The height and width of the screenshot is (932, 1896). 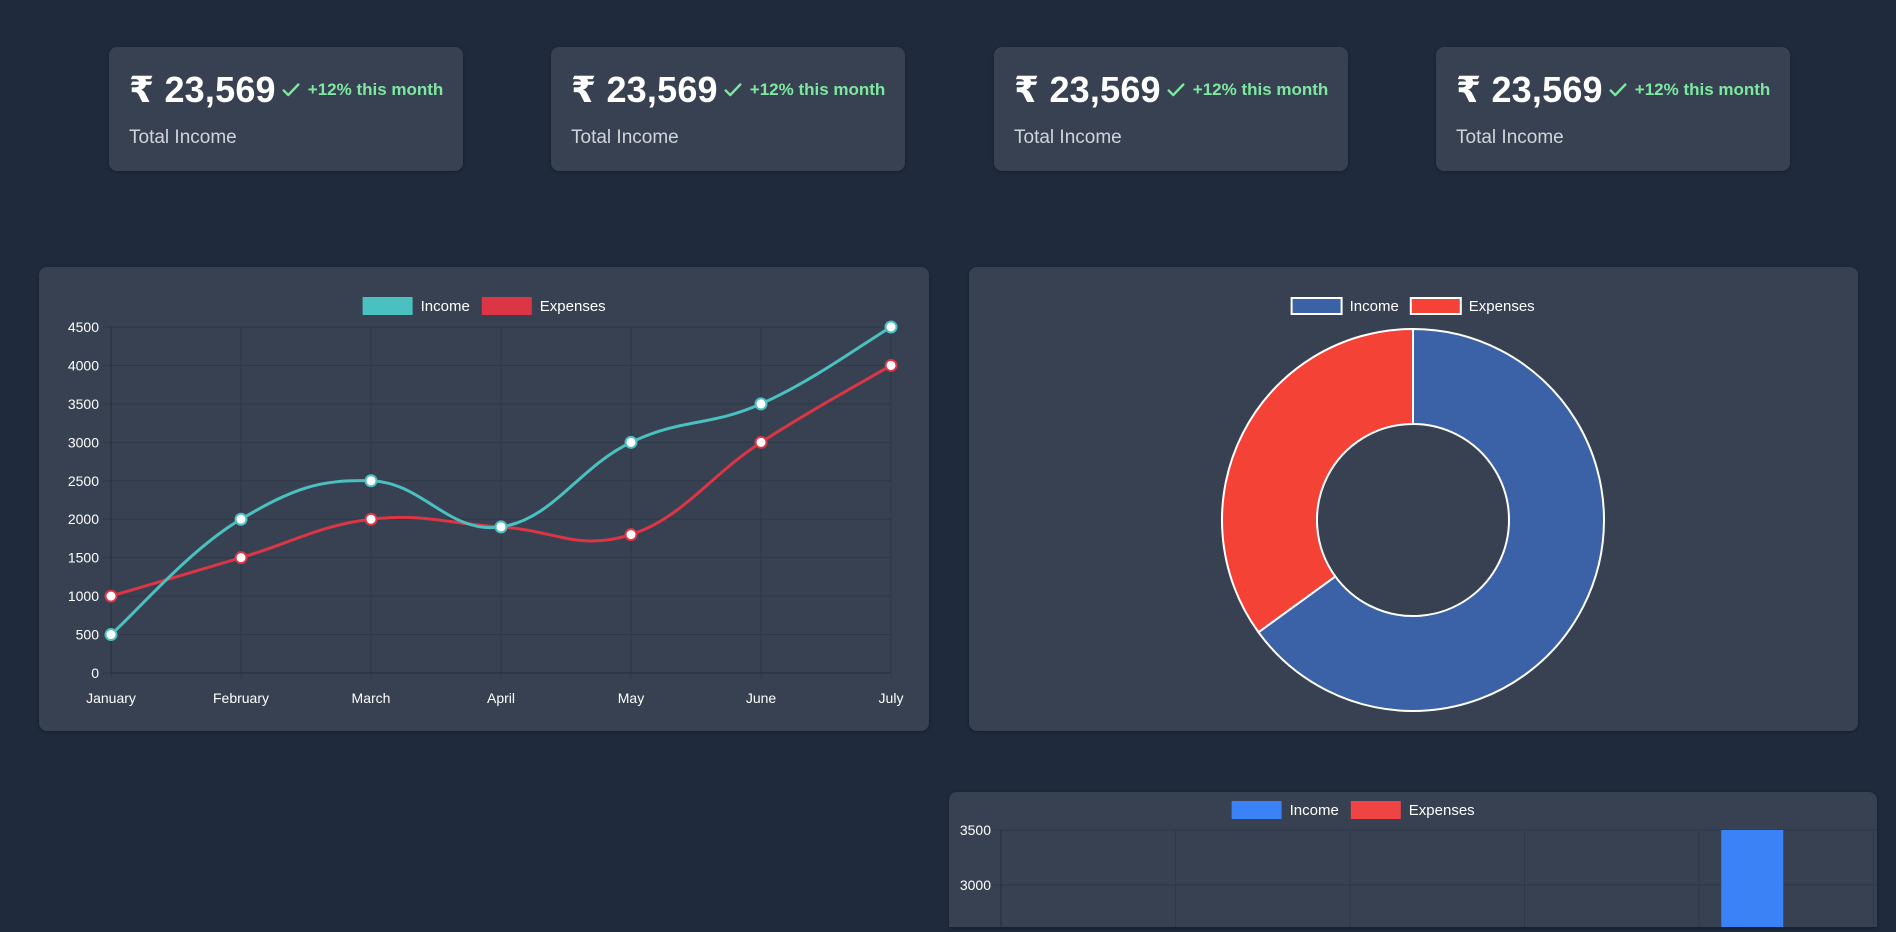 I want to click on y-tick-label: 500, so click(x=88, y=635).